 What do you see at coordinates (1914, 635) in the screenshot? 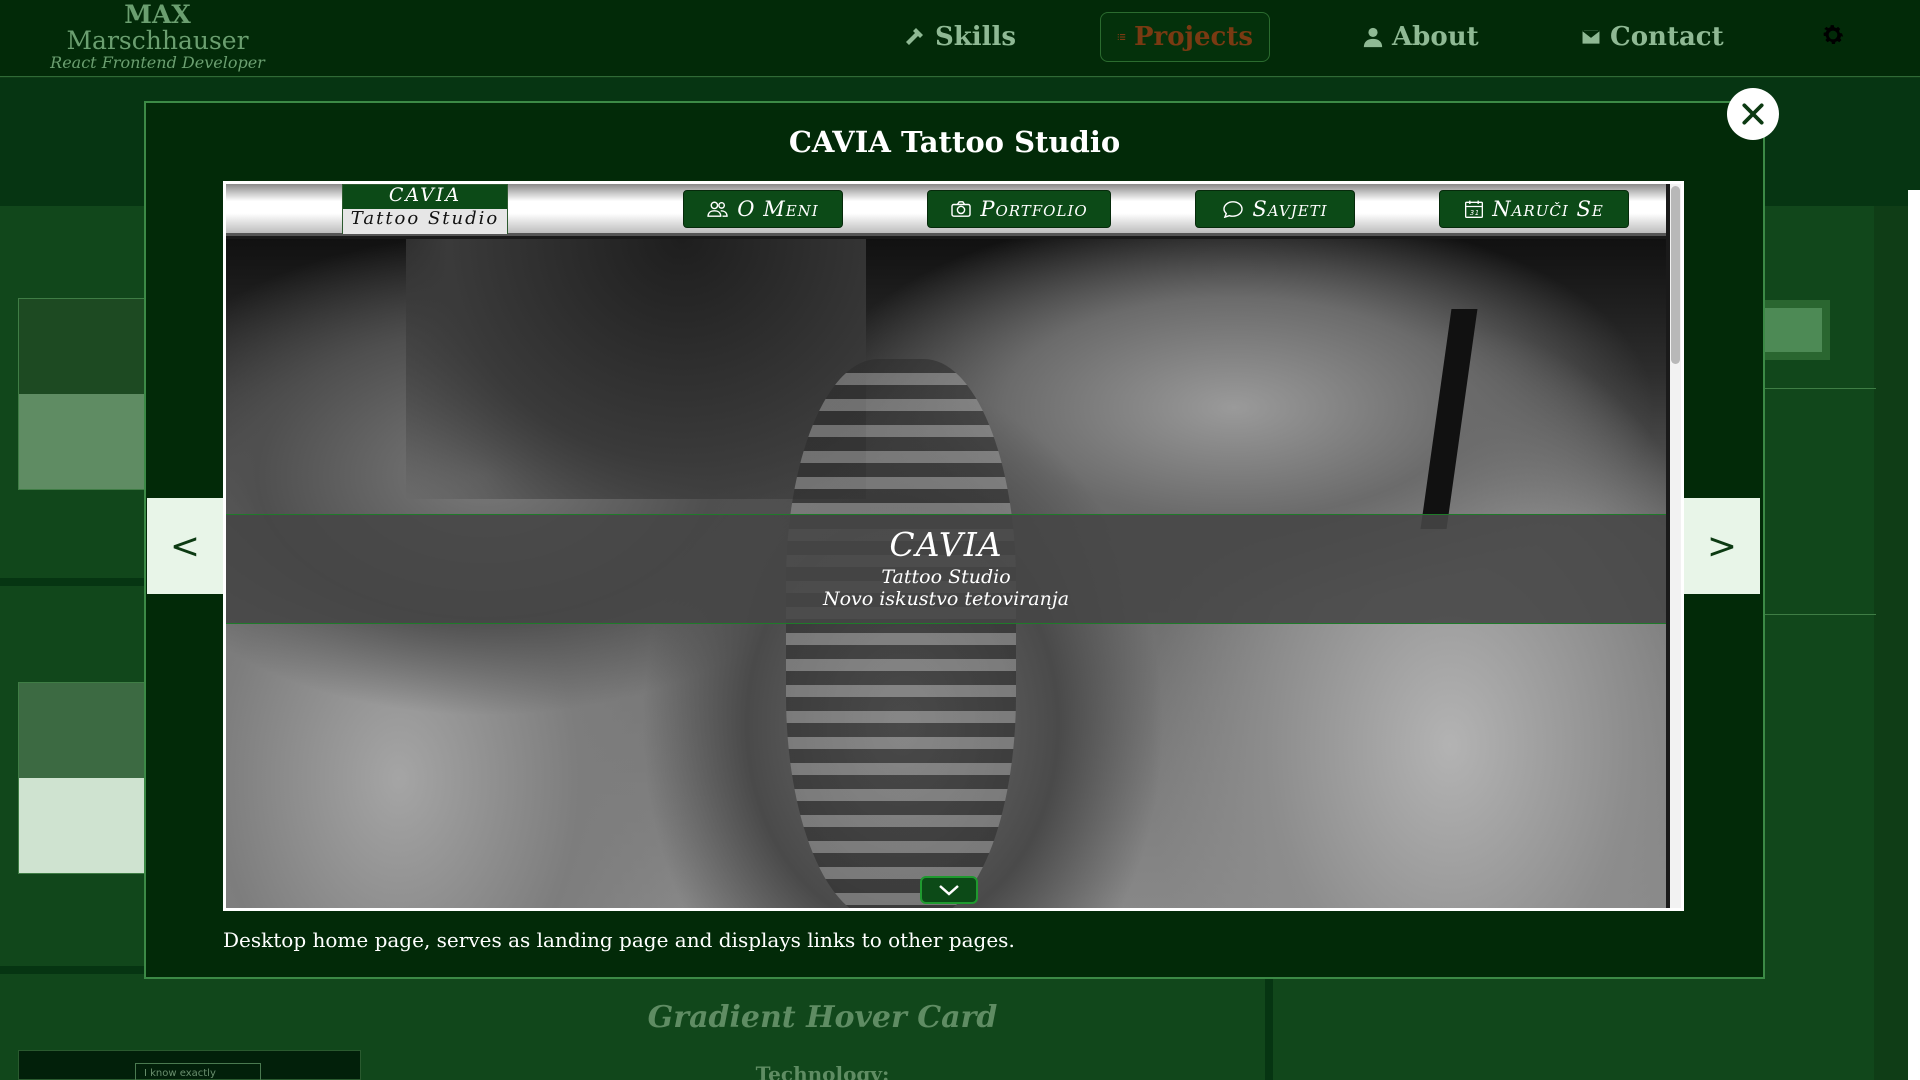
I see `page-scrollbar` at bounding box center [1914, 635].